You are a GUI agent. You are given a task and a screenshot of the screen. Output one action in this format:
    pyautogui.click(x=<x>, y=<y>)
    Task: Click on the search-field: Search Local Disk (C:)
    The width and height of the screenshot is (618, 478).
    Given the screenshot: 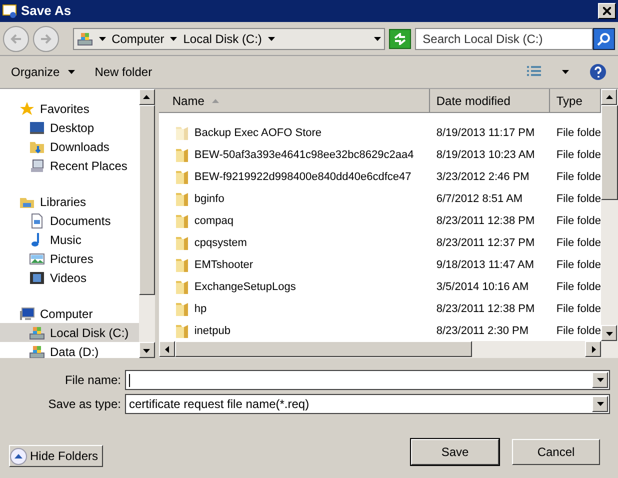 What is the action you would take?
    pyautogui.click(x=504, y=39)
    